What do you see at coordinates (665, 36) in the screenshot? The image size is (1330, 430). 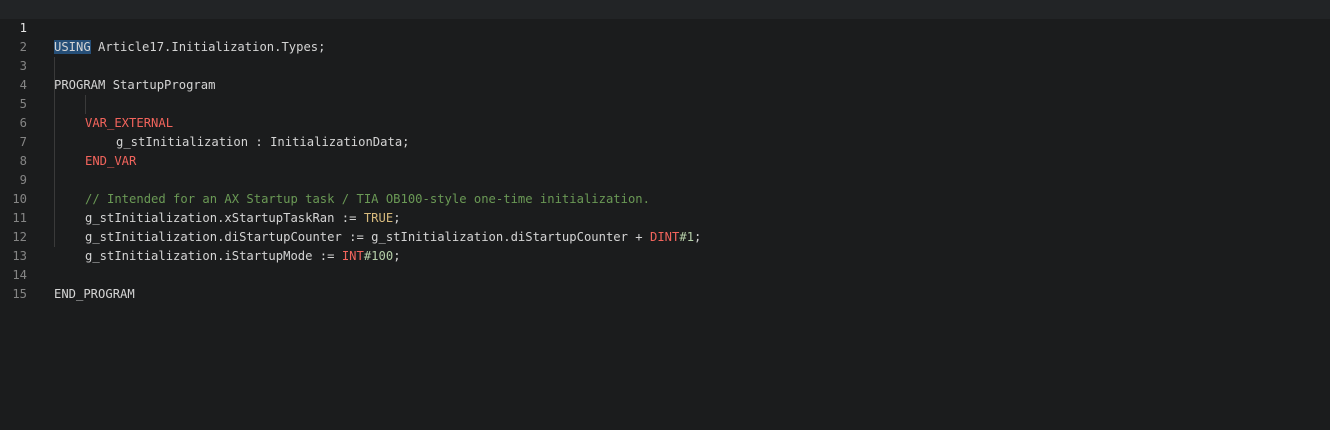 I see `code-line-2: 2` at bounding box center [665, 36].